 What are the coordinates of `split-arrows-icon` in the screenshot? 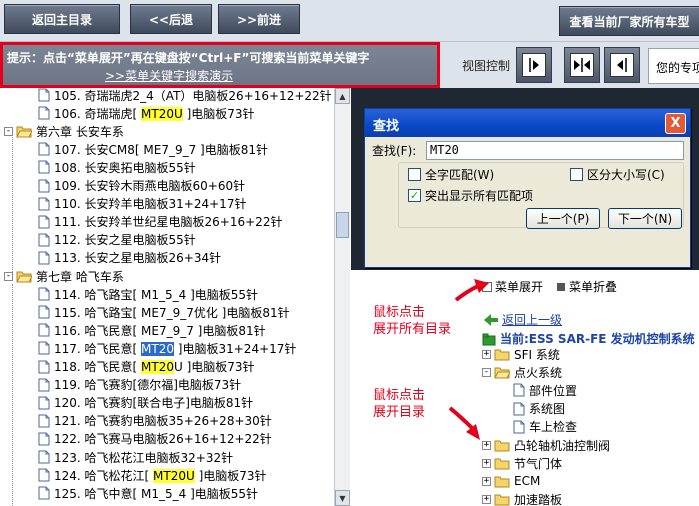 It's located at (582, 65).